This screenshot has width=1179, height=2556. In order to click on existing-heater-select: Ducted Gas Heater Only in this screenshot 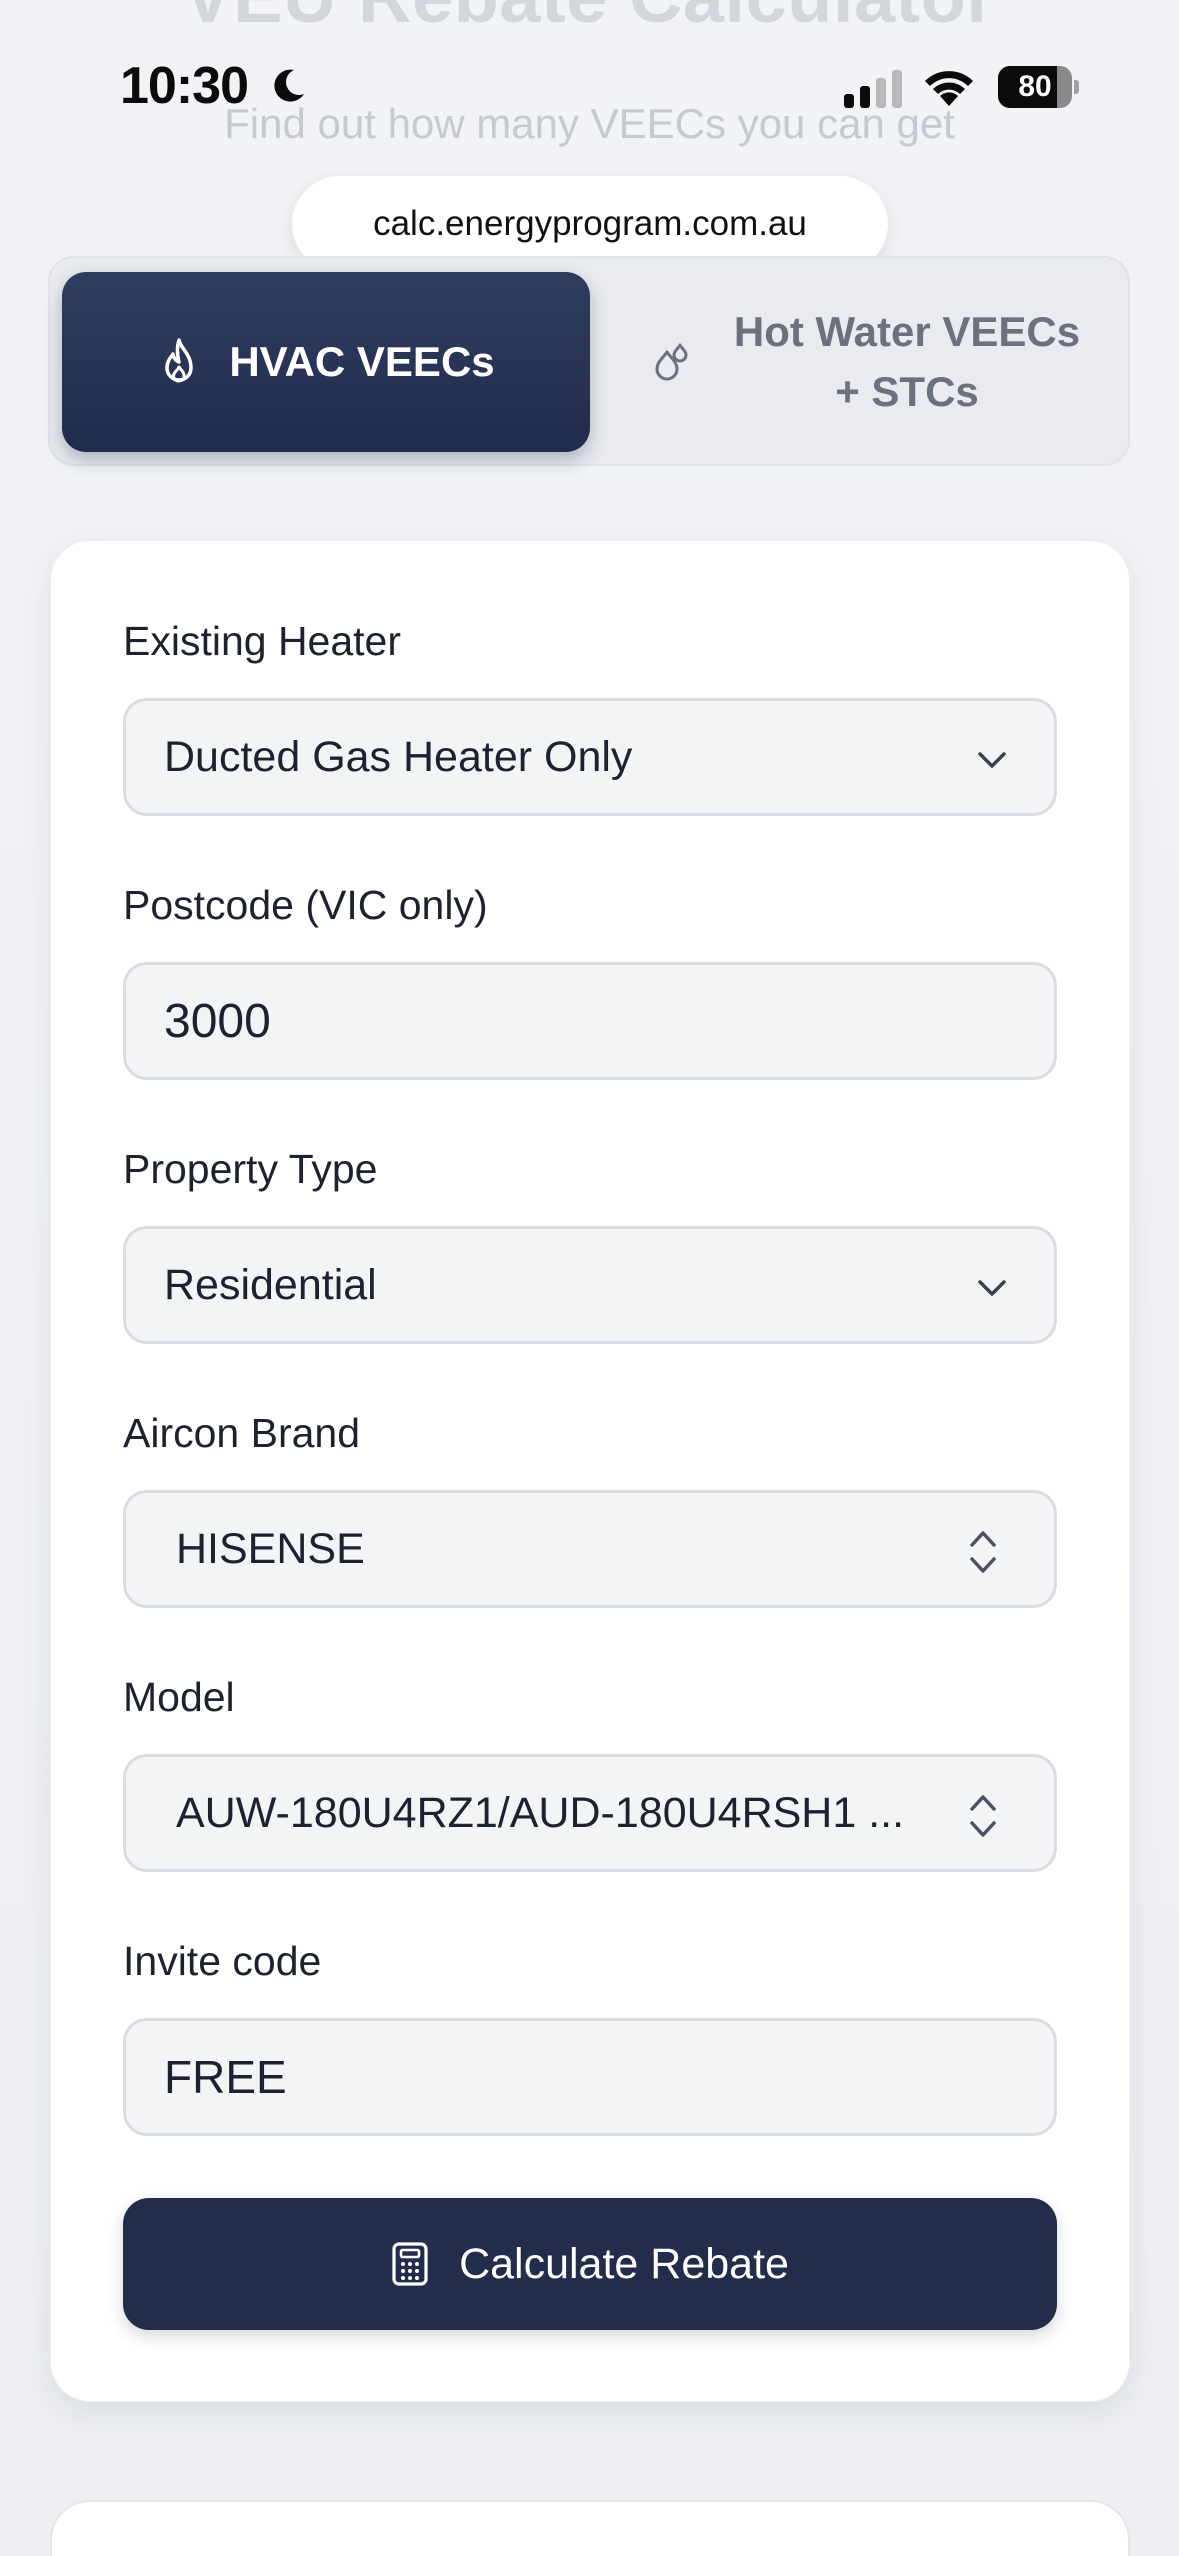, I will do `click(590, 757)`.